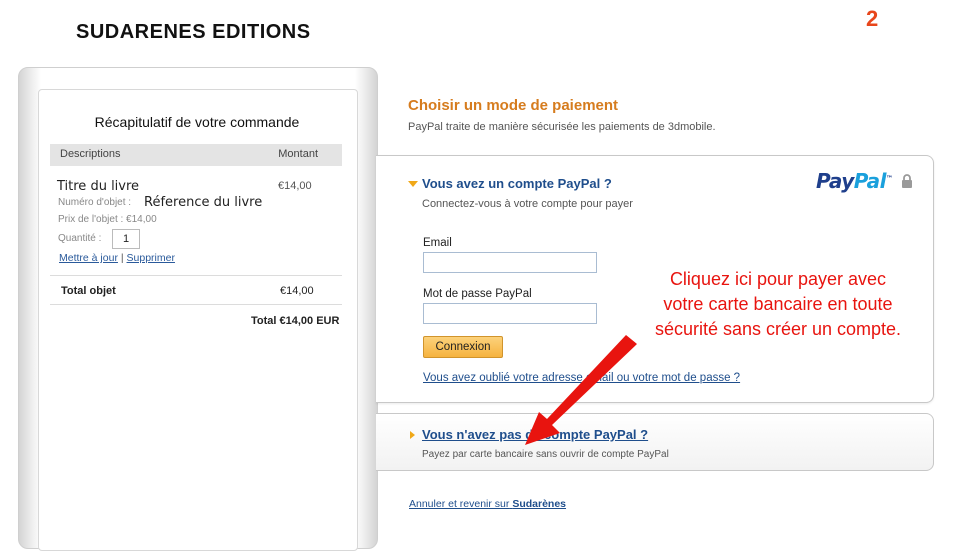 Image resolution: width=955 pixels, height=551 pixels. I want to click on quantity-label: Quantité :, so click(80, 238).